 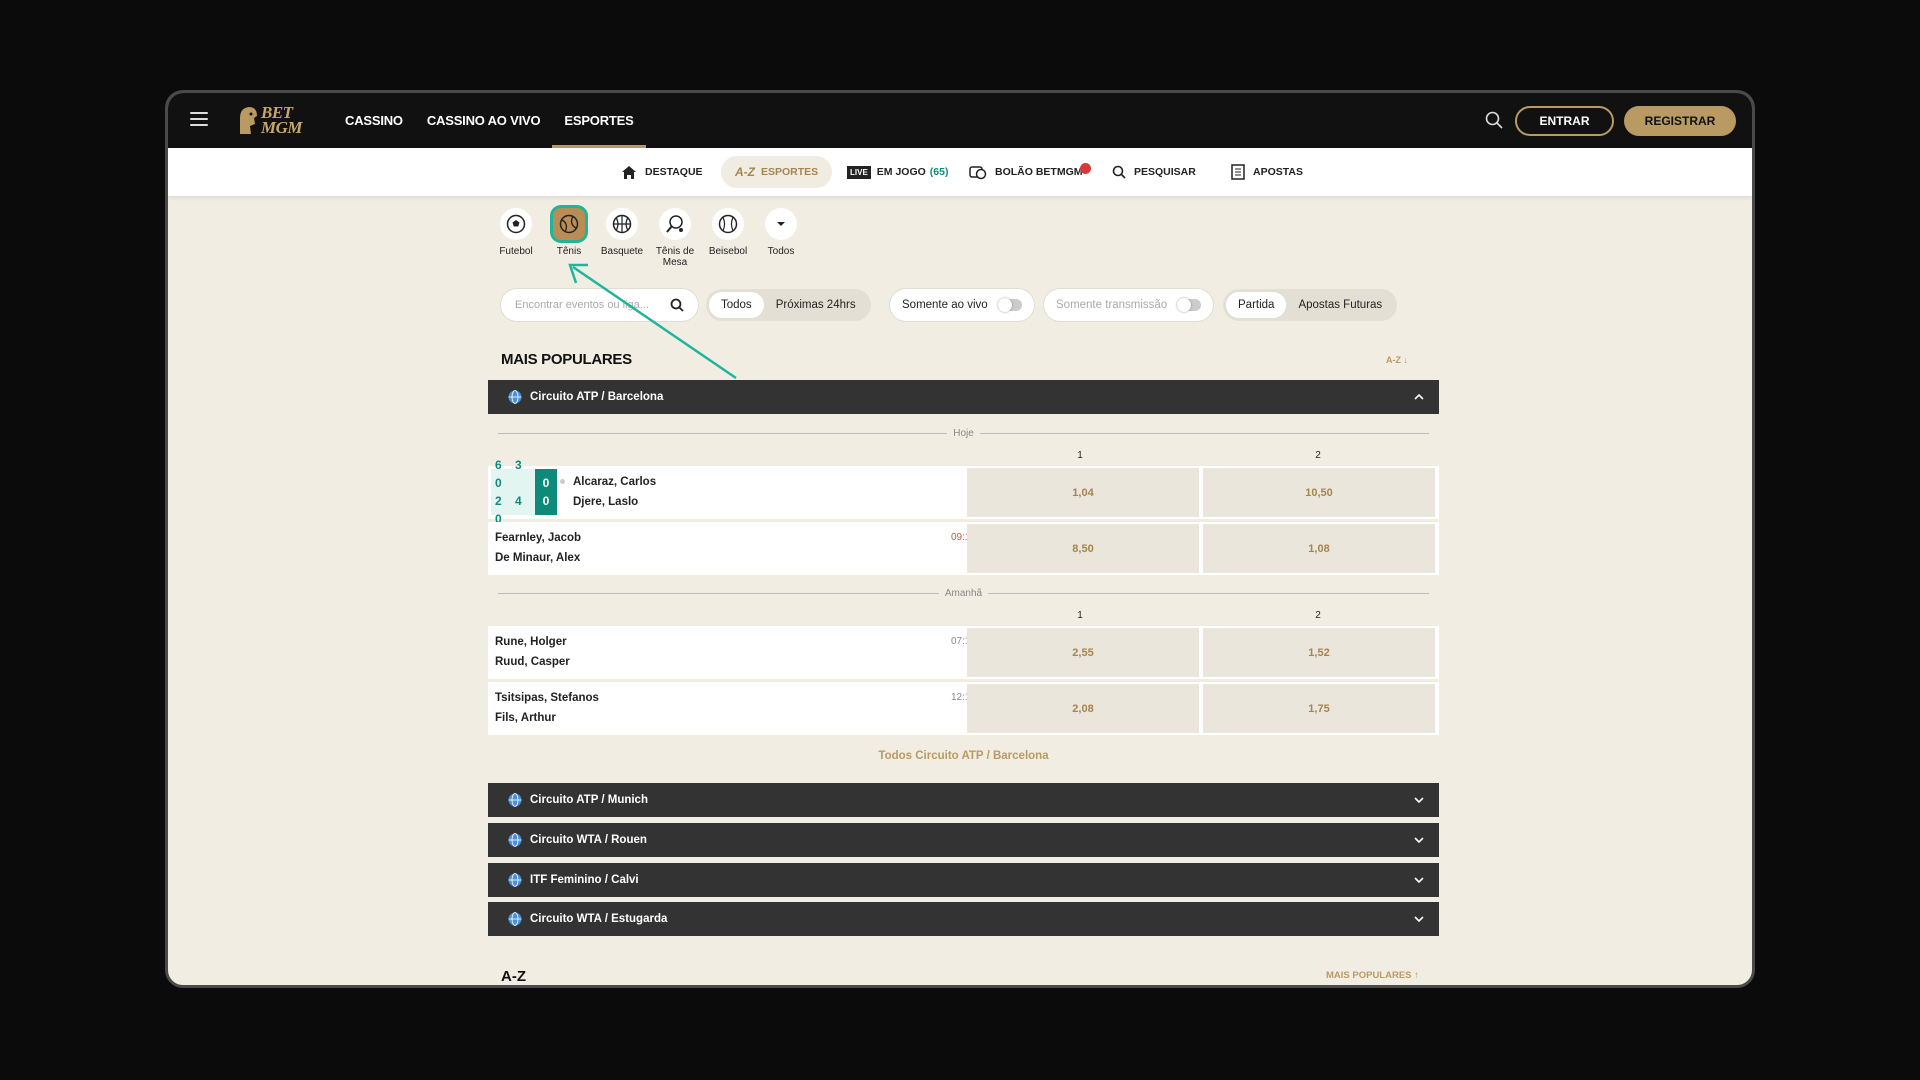 I want to click on player-2: De Minaur, Alex, so click(x=538, y=558).